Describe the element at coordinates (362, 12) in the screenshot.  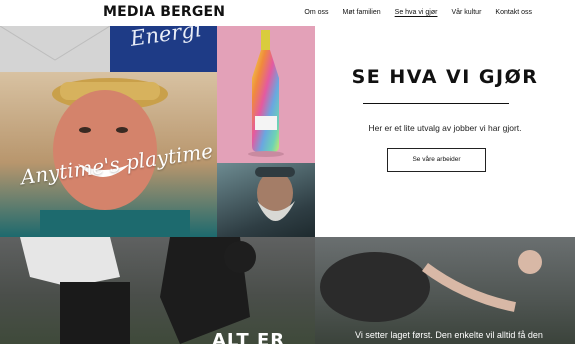
I see `nav-link-mot-familien: Møt familien` at that location.